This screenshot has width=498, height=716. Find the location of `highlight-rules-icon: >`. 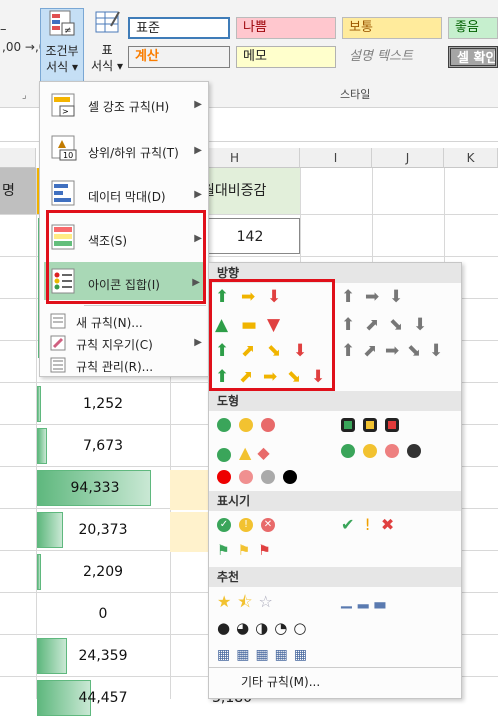

highlight-rules-icon: > is located at coordinates (63, 105).